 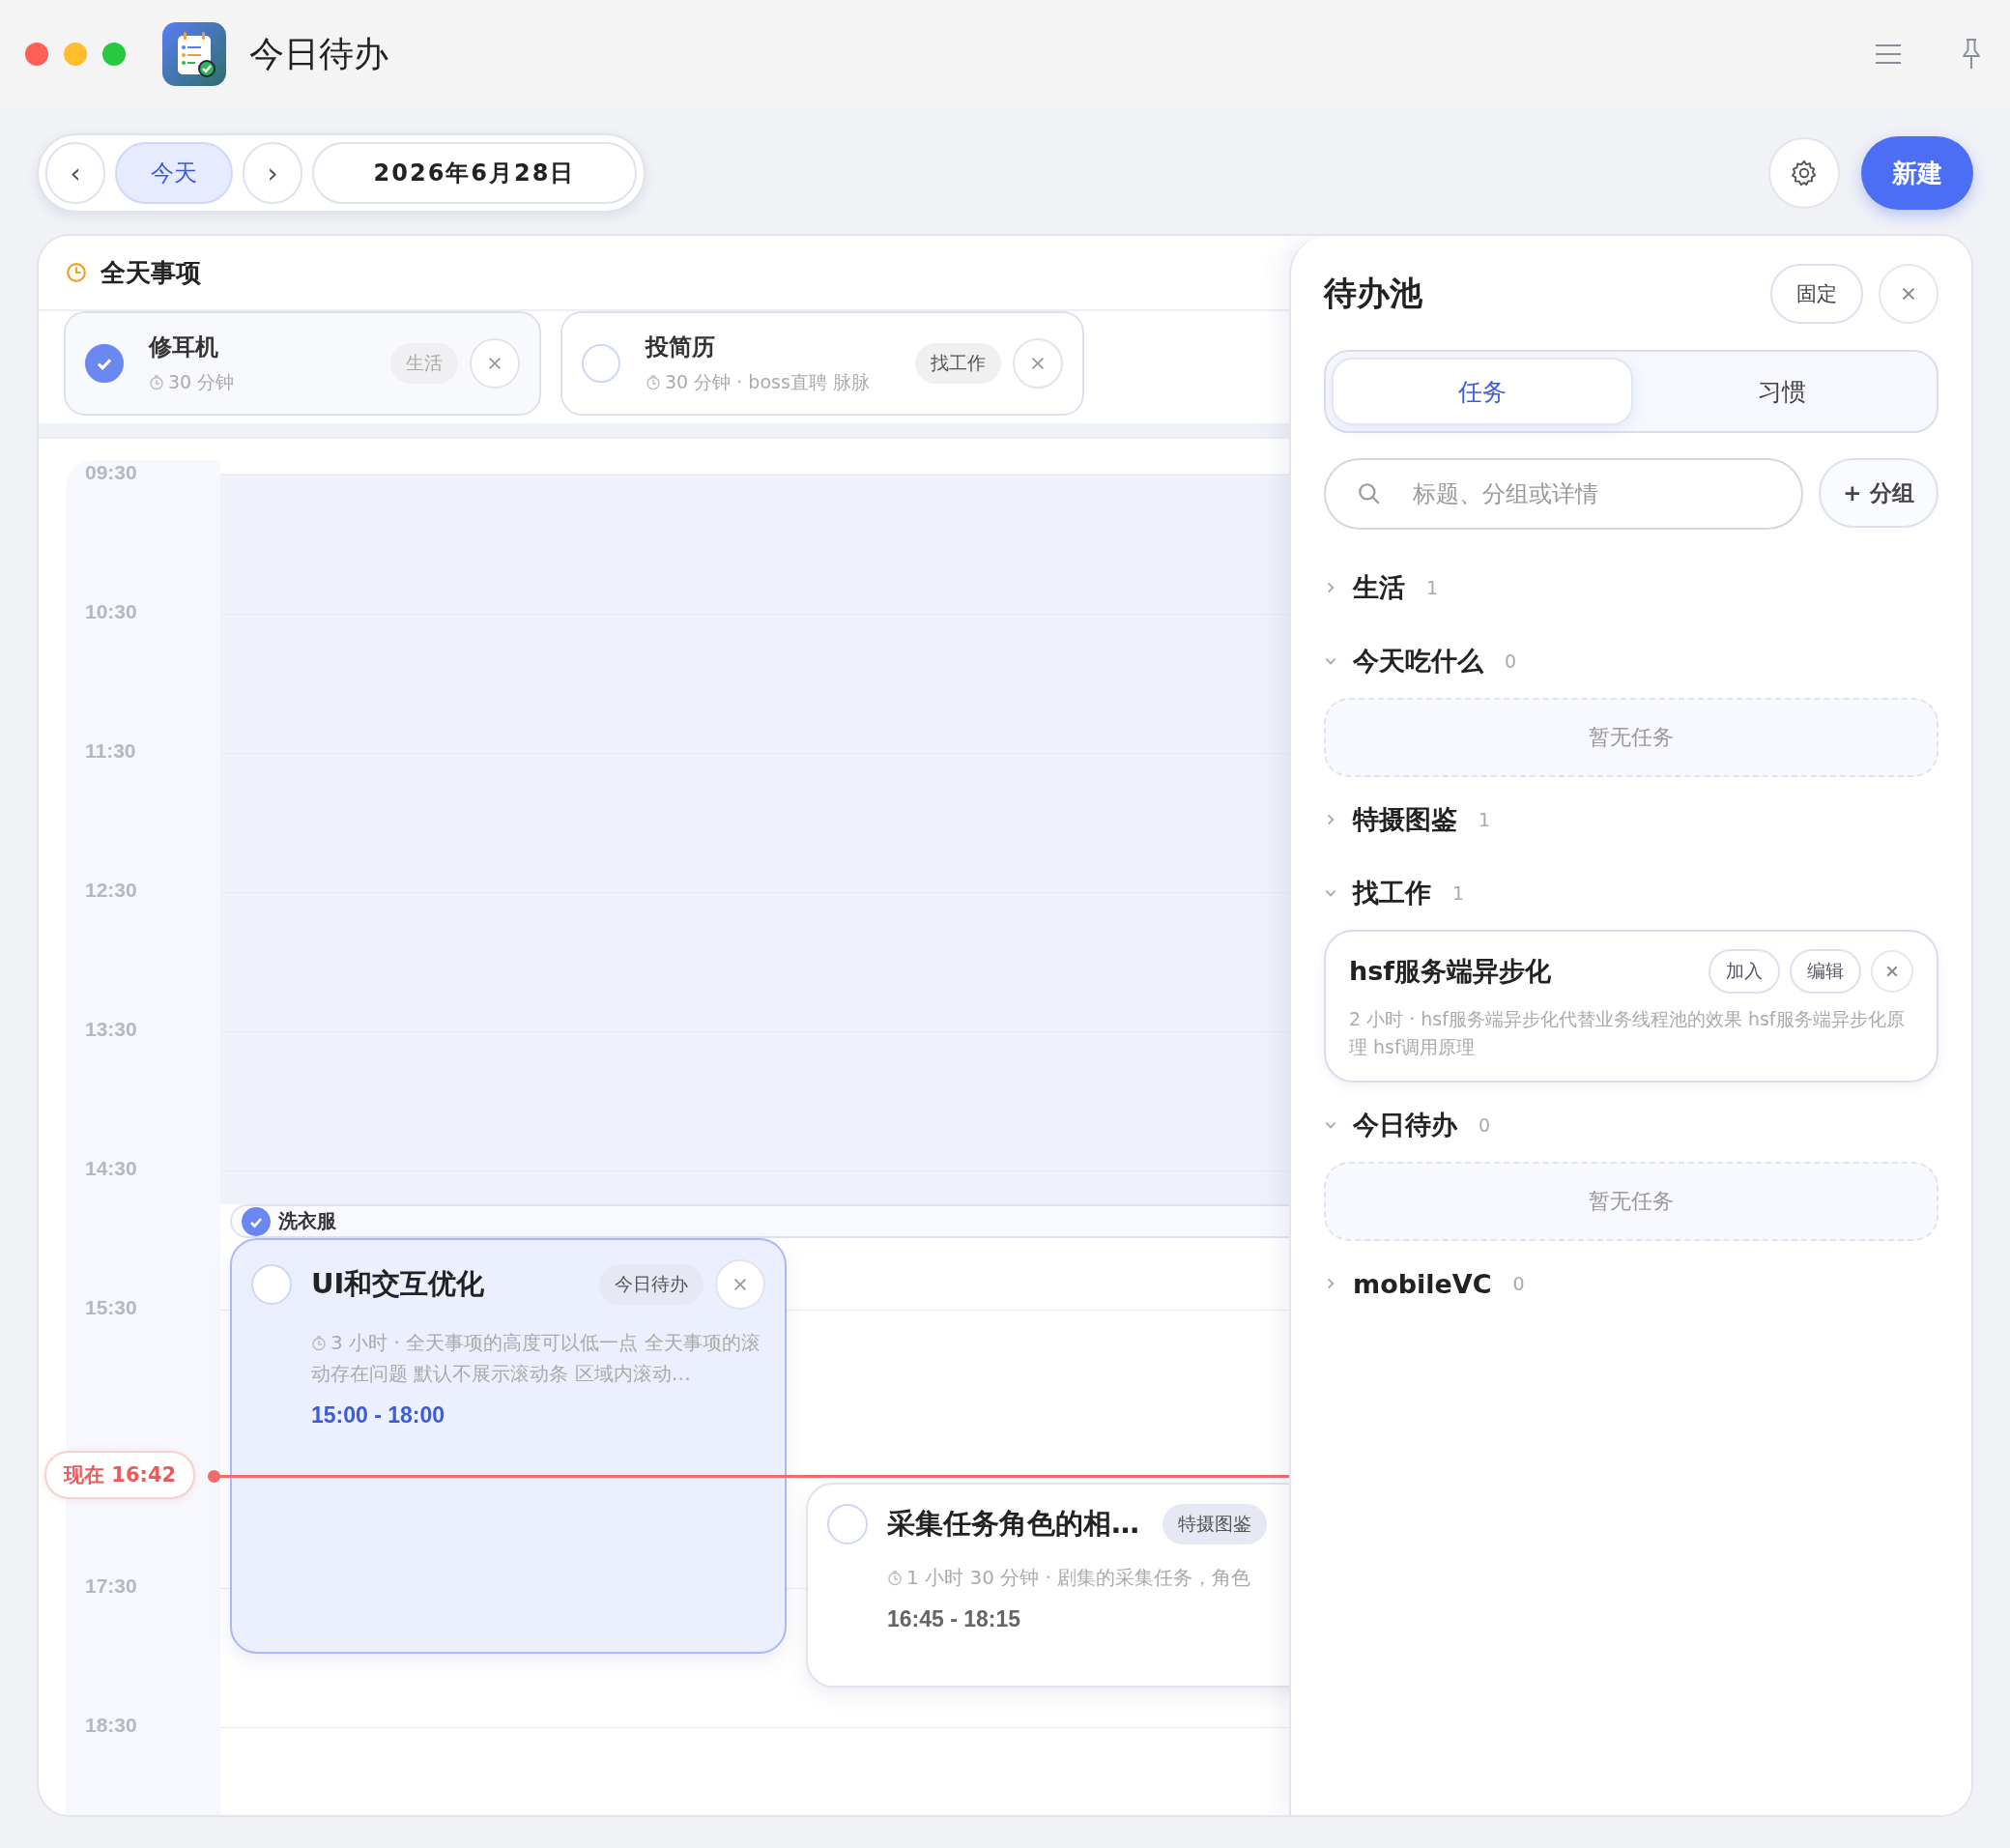 I want to click on group-header: mobileVC 0, so click(x=1631, y=1283).